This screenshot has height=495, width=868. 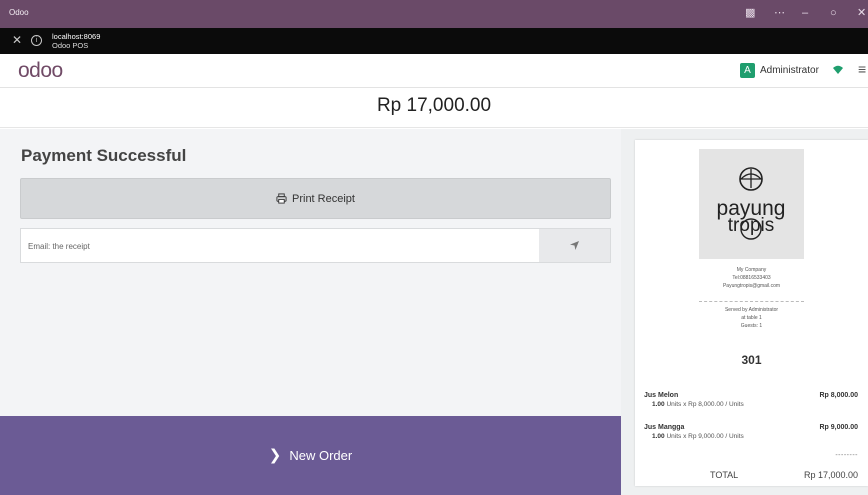 I want to click on user-avatar: A, so click(x=747, y=70).